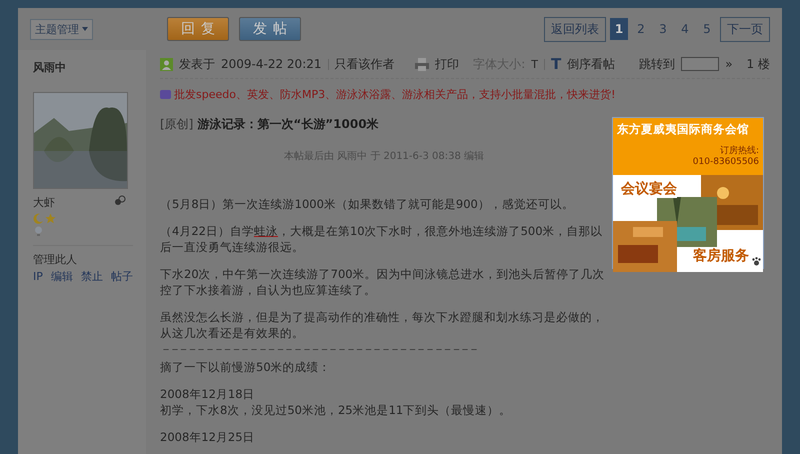 Image resolution: width=800 pixels, height=454 pixels. Describe the element at coordinates (166, 64) in the screenshot. I see `user-icon` at that location.